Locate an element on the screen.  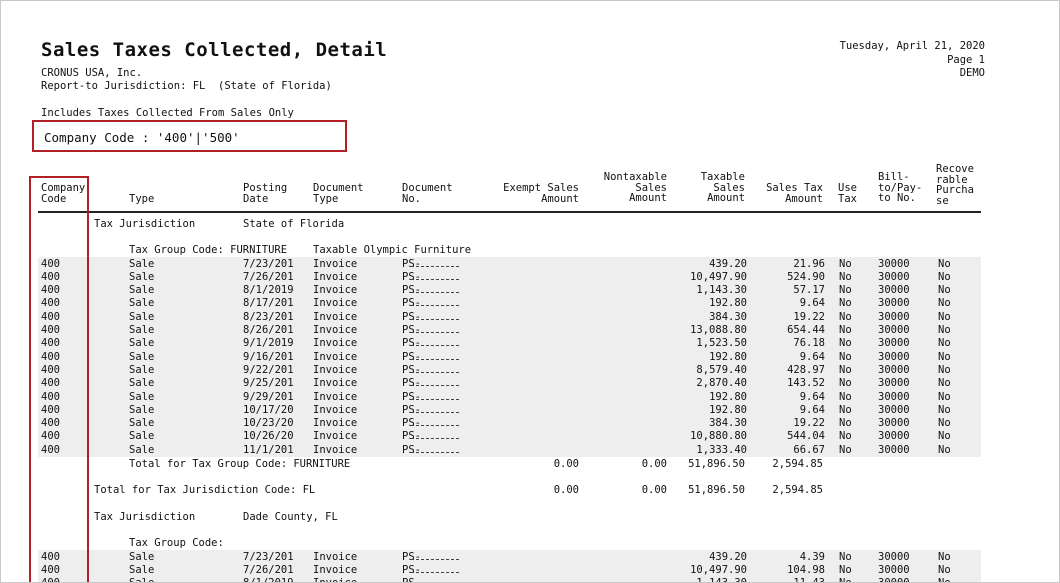
page-number: Page 1 is located at coordinates (966, 60).